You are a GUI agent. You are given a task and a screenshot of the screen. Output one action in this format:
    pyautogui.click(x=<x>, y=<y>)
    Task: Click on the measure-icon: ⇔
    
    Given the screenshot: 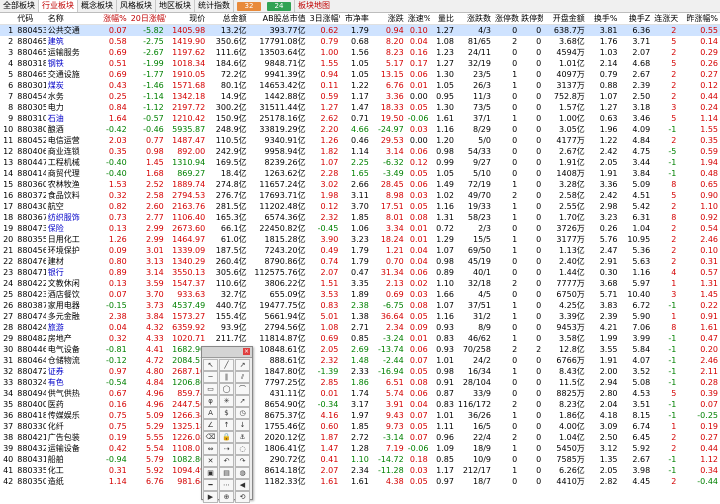 What is the action you would take?
    pyautogui.click(x=210, y=449)
    